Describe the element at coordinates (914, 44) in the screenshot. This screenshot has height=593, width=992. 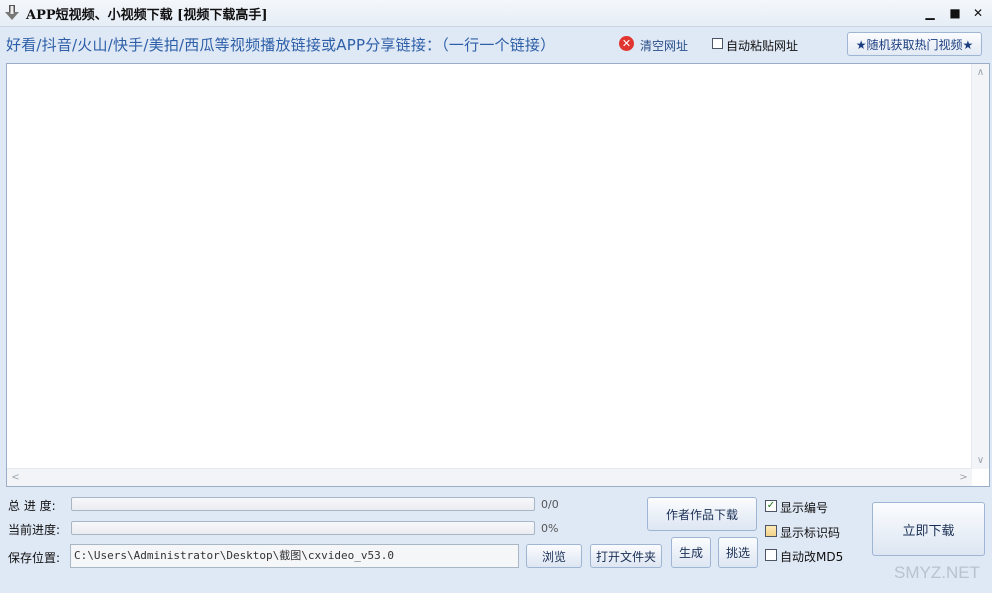
I see `random-hot-videos-button: ★随机获取热门视频★` at that location.